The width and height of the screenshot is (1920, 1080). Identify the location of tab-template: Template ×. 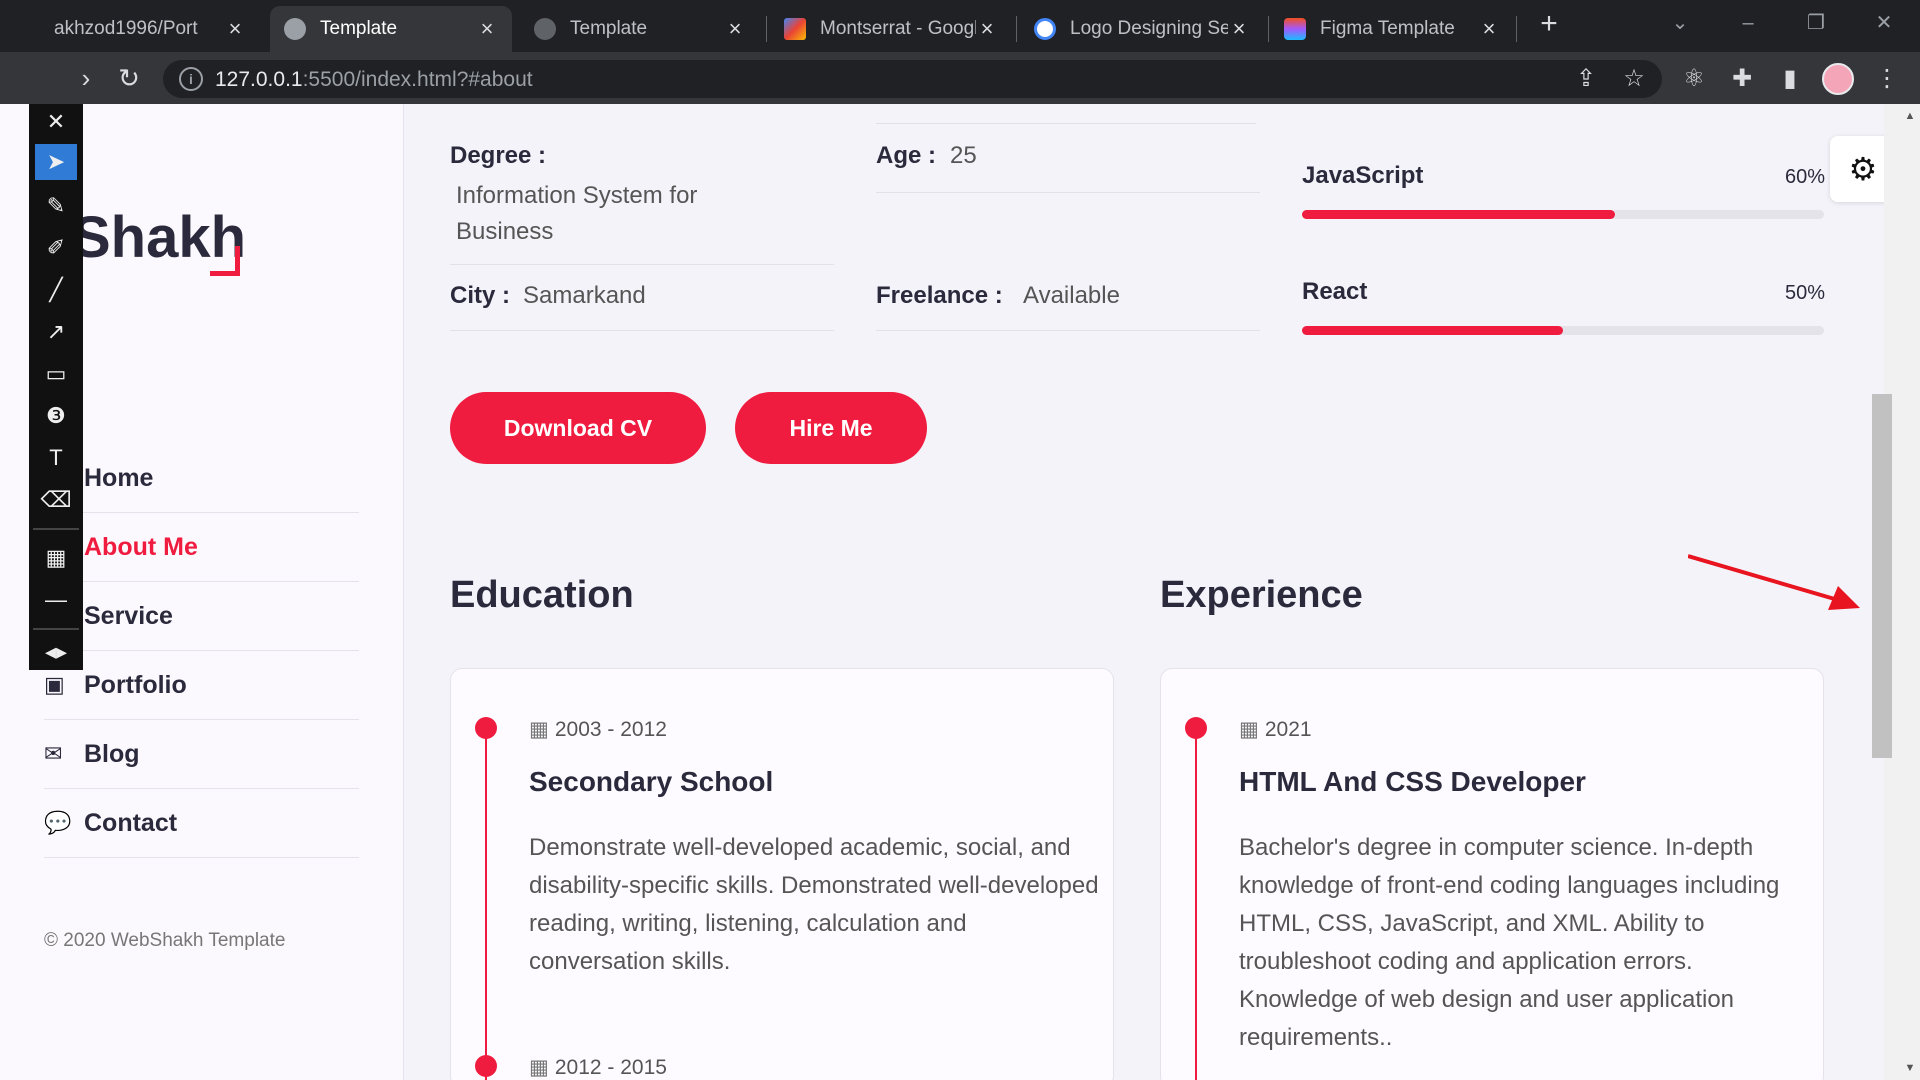
(640, 29).